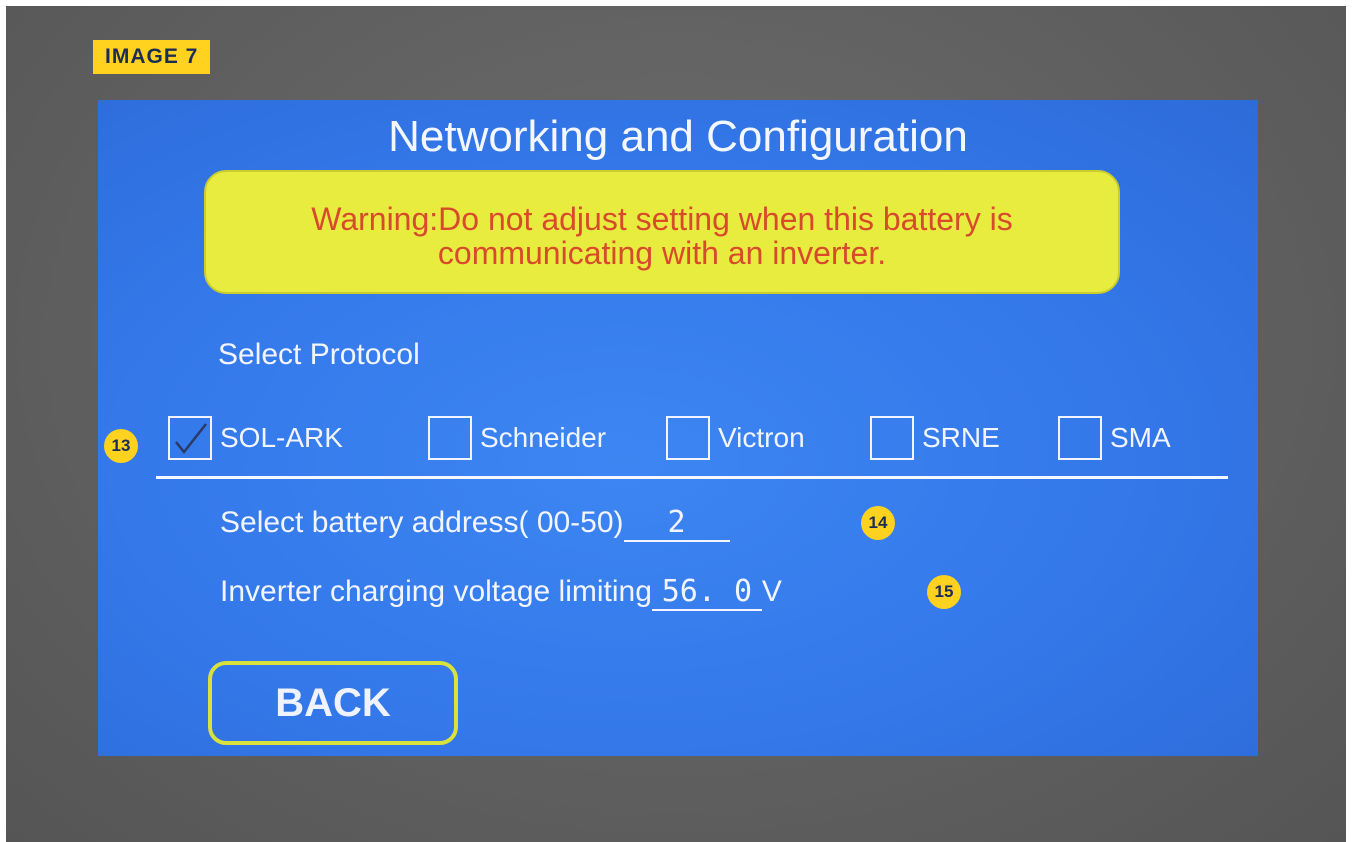 The width and height of the screenshot is (1352, 842). I want to click on protocol-option-schneider: Schneider, so click(517, 438).